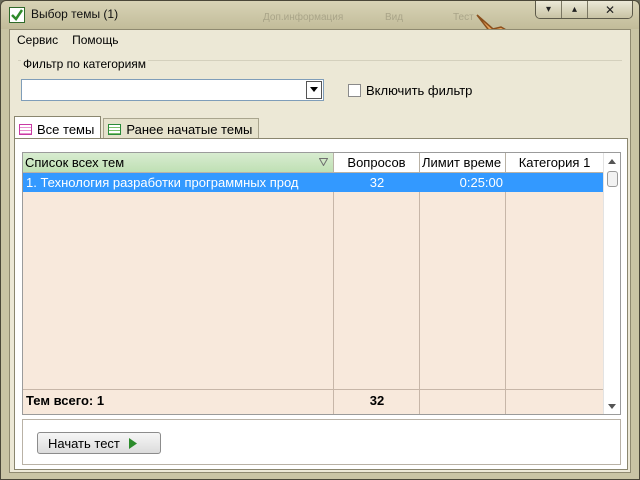 This screenshot has width=640, height=480. Describe the element at coordinates (132, 443) in the screenshot. I see `play-icon` at that location.